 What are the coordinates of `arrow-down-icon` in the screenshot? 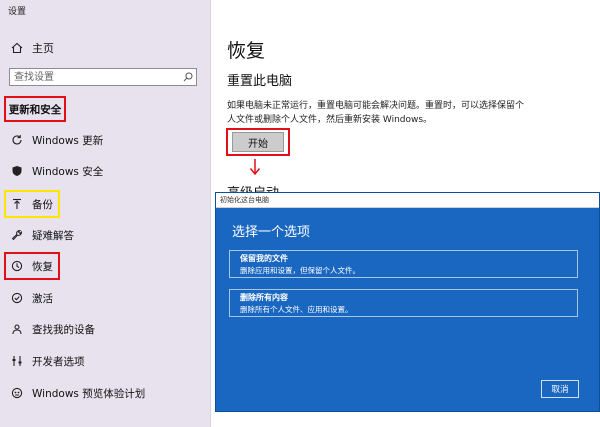 It's located at (255, 168).